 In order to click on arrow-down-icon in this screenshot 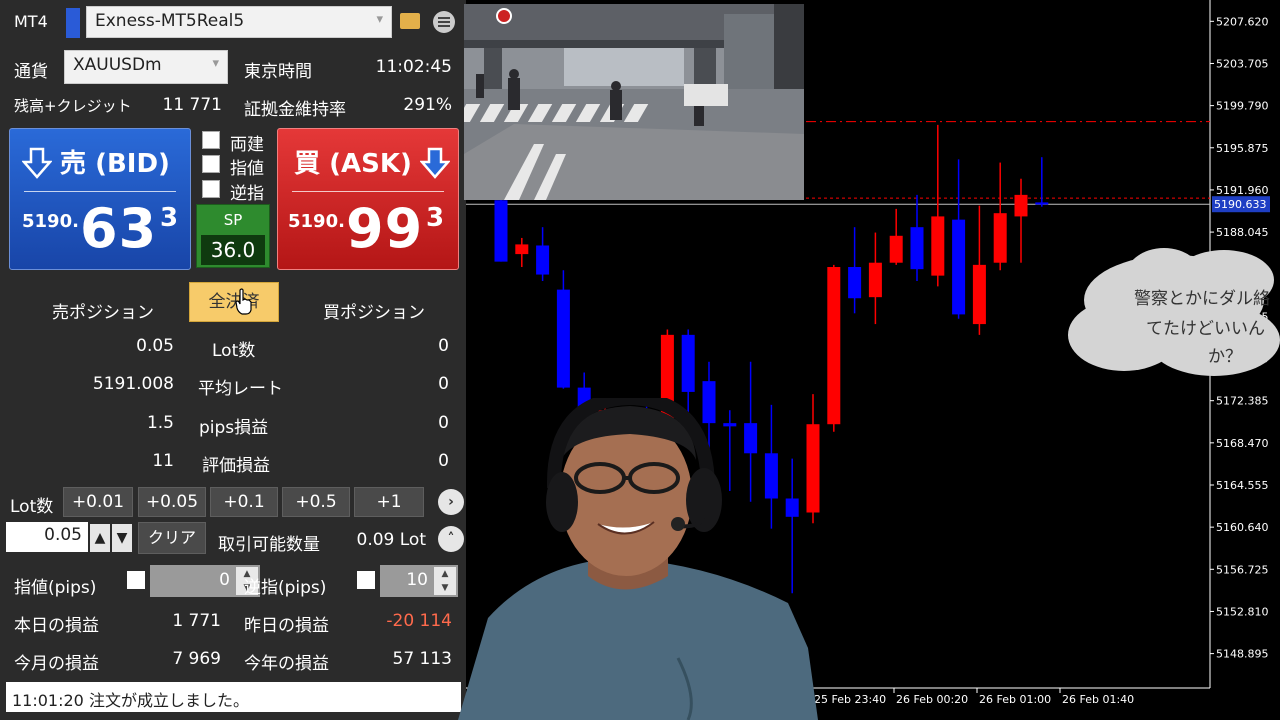, I will do `click(435, 163)`.